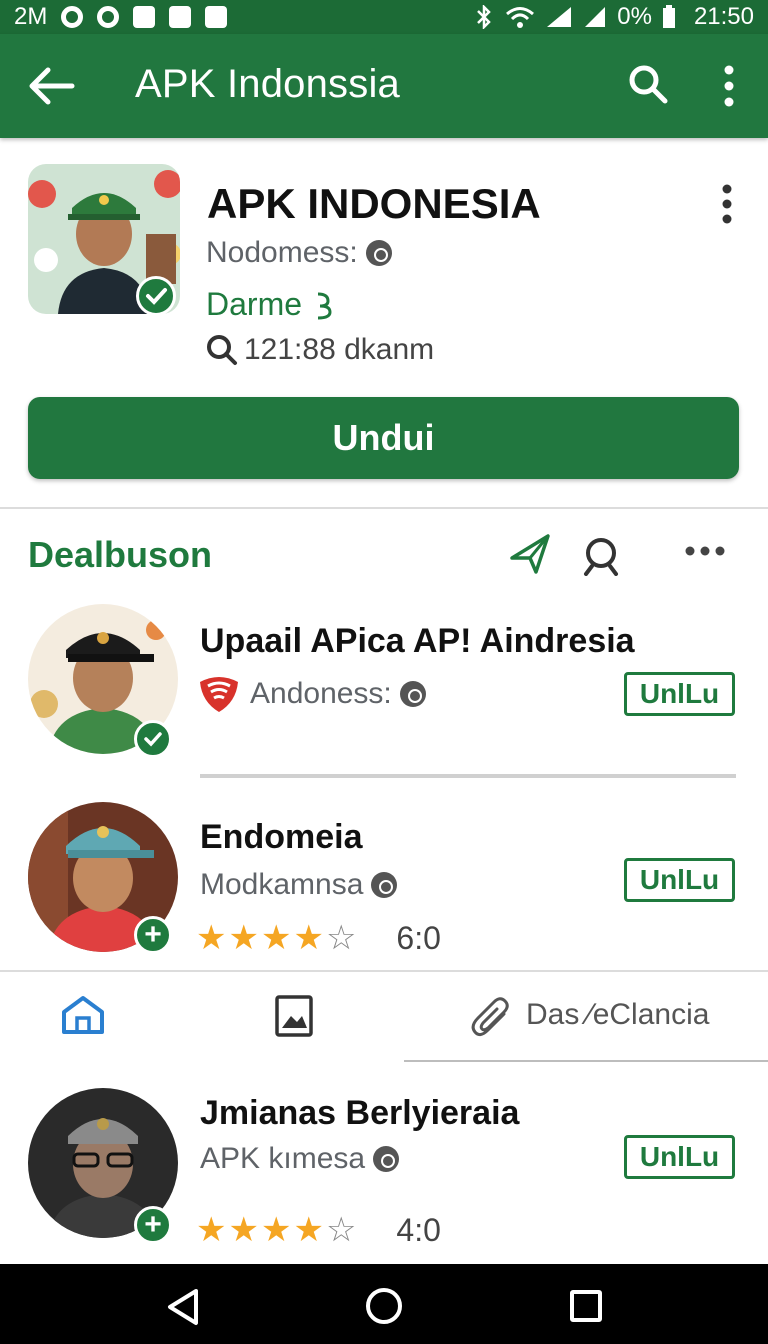 The height and width of the screenshot is (1344, 768). I want to click on tag-label: Darme, so click(254, 304).